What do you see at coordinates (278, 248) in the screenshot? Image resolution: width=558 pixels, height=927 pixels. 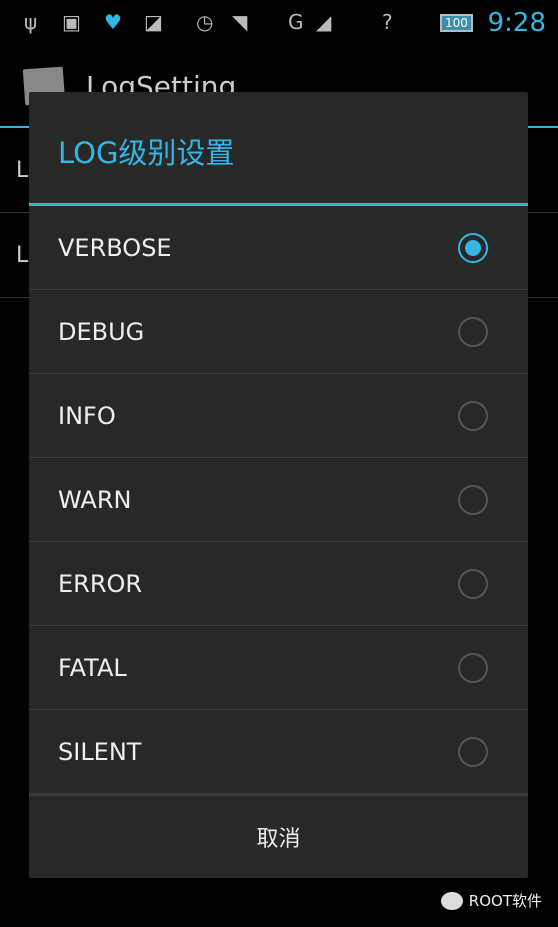 I see `option-verbose: VERBOSE` at bounding box center [278, 248].